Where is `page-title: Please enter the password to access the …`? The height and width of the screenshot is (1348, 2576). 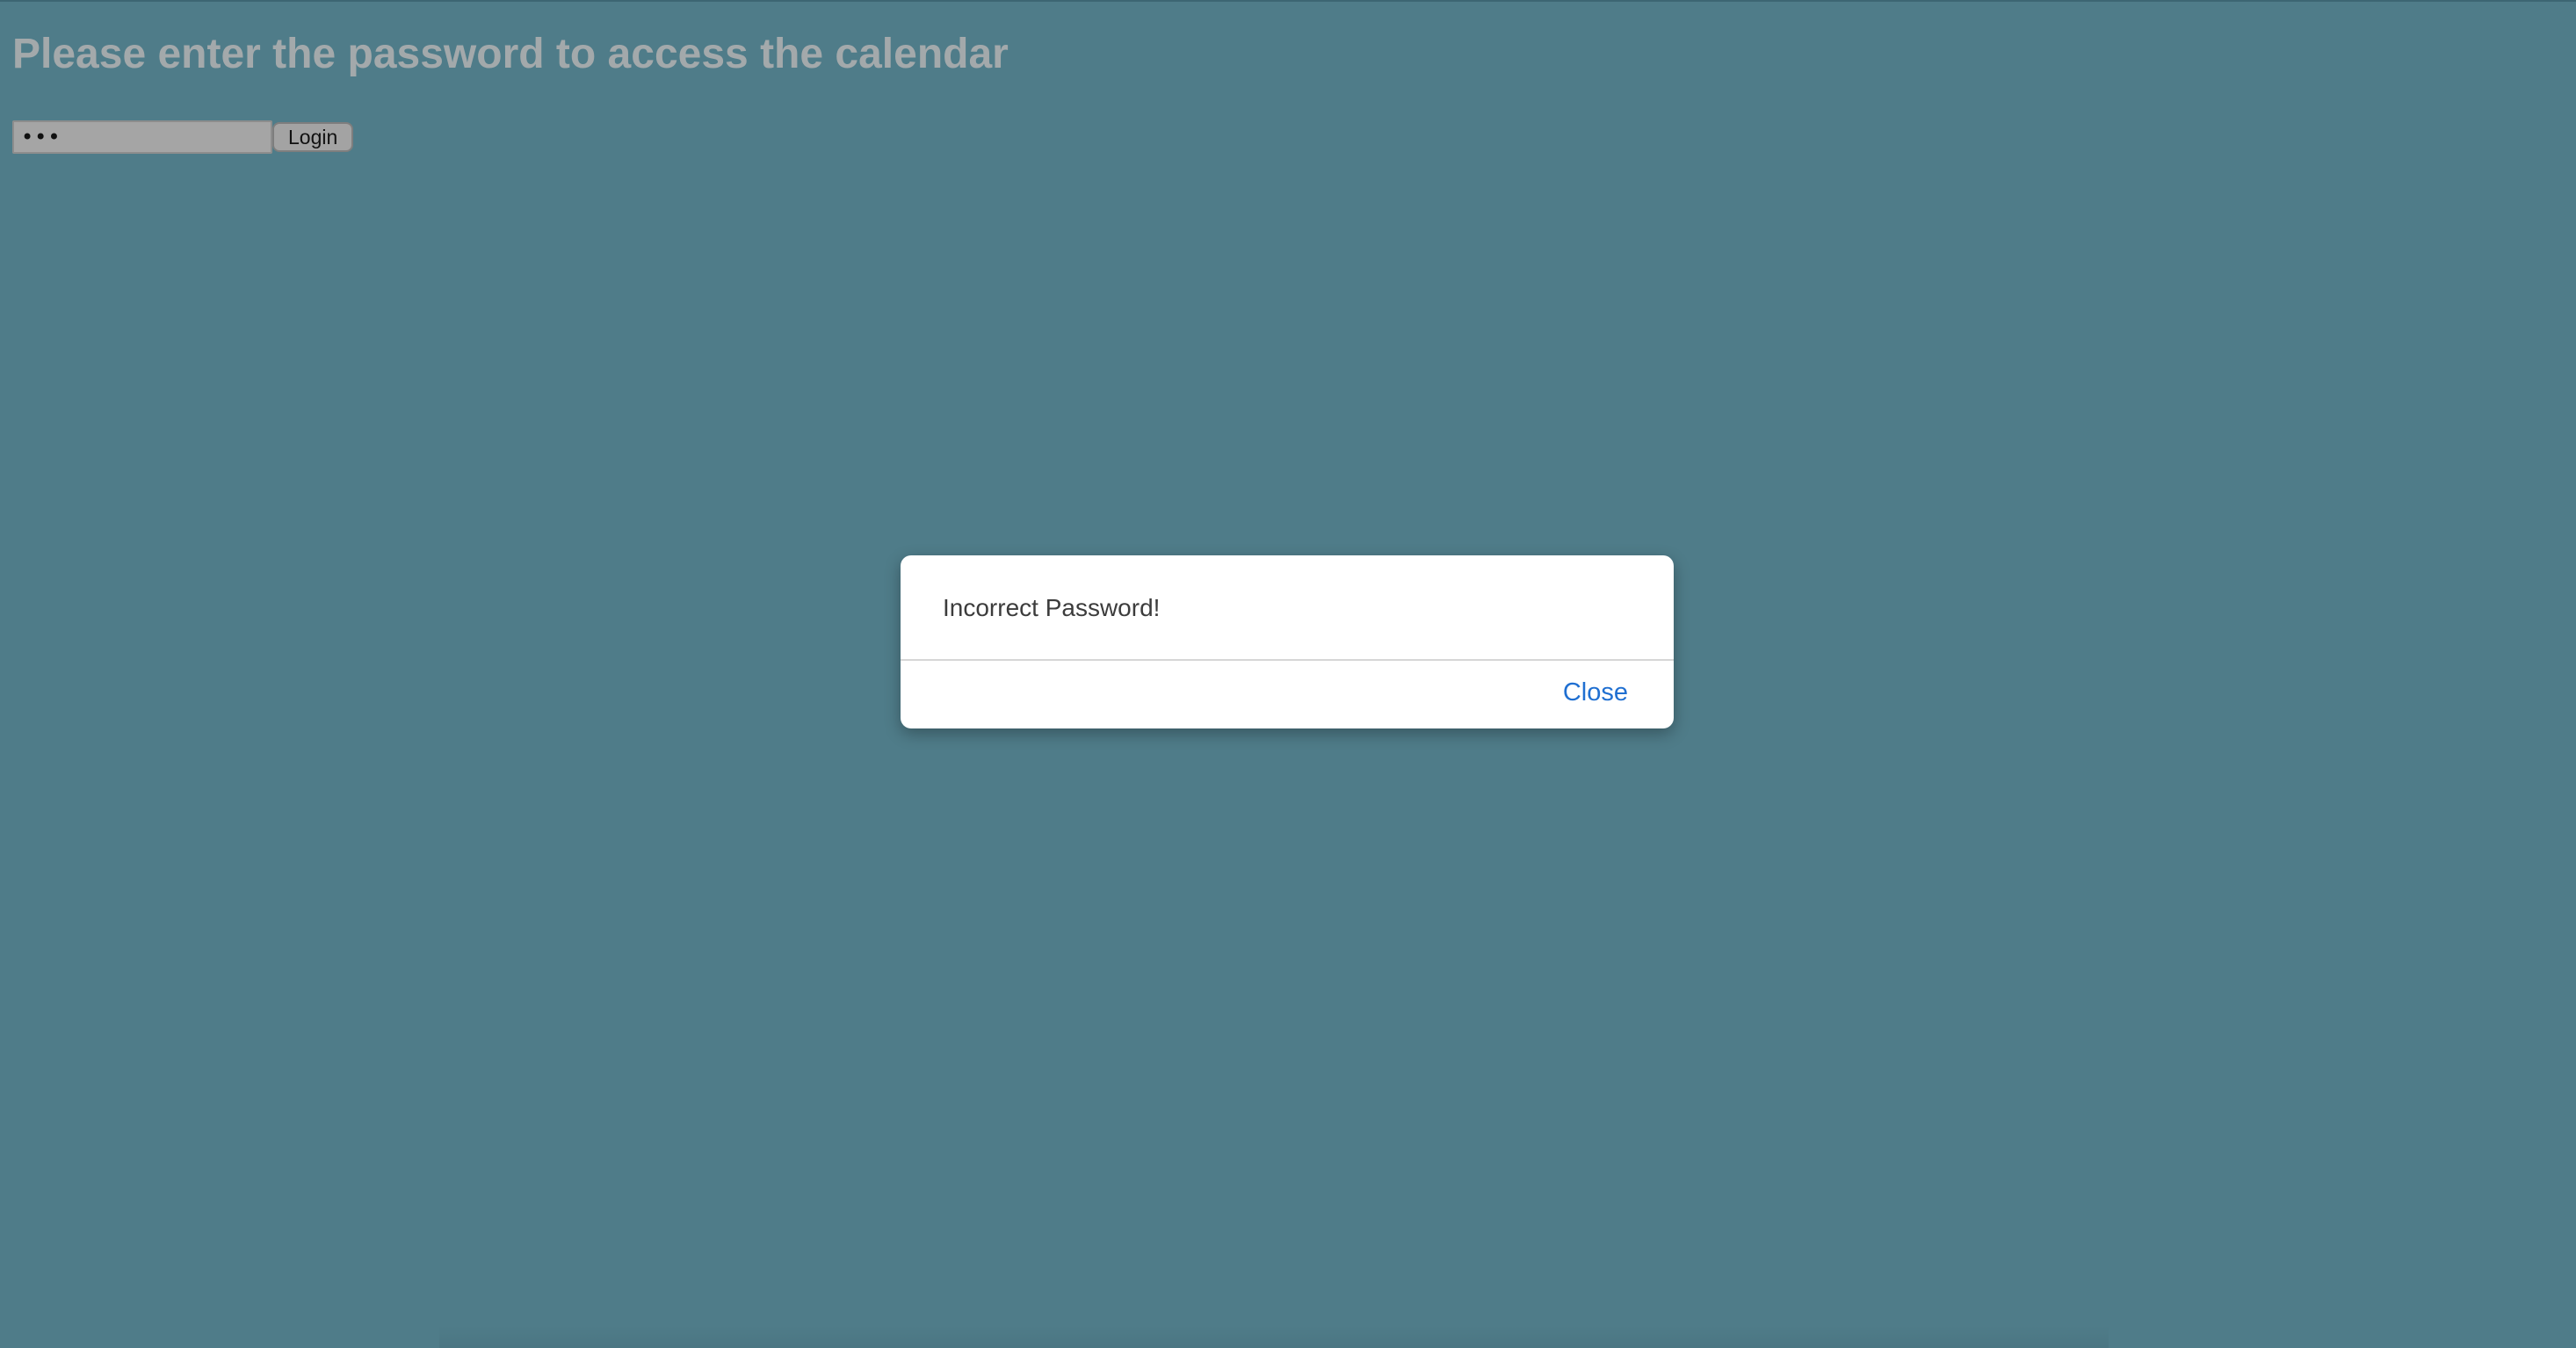
page-title: Please enter the password to access the … is located at coordinates (510, 54).